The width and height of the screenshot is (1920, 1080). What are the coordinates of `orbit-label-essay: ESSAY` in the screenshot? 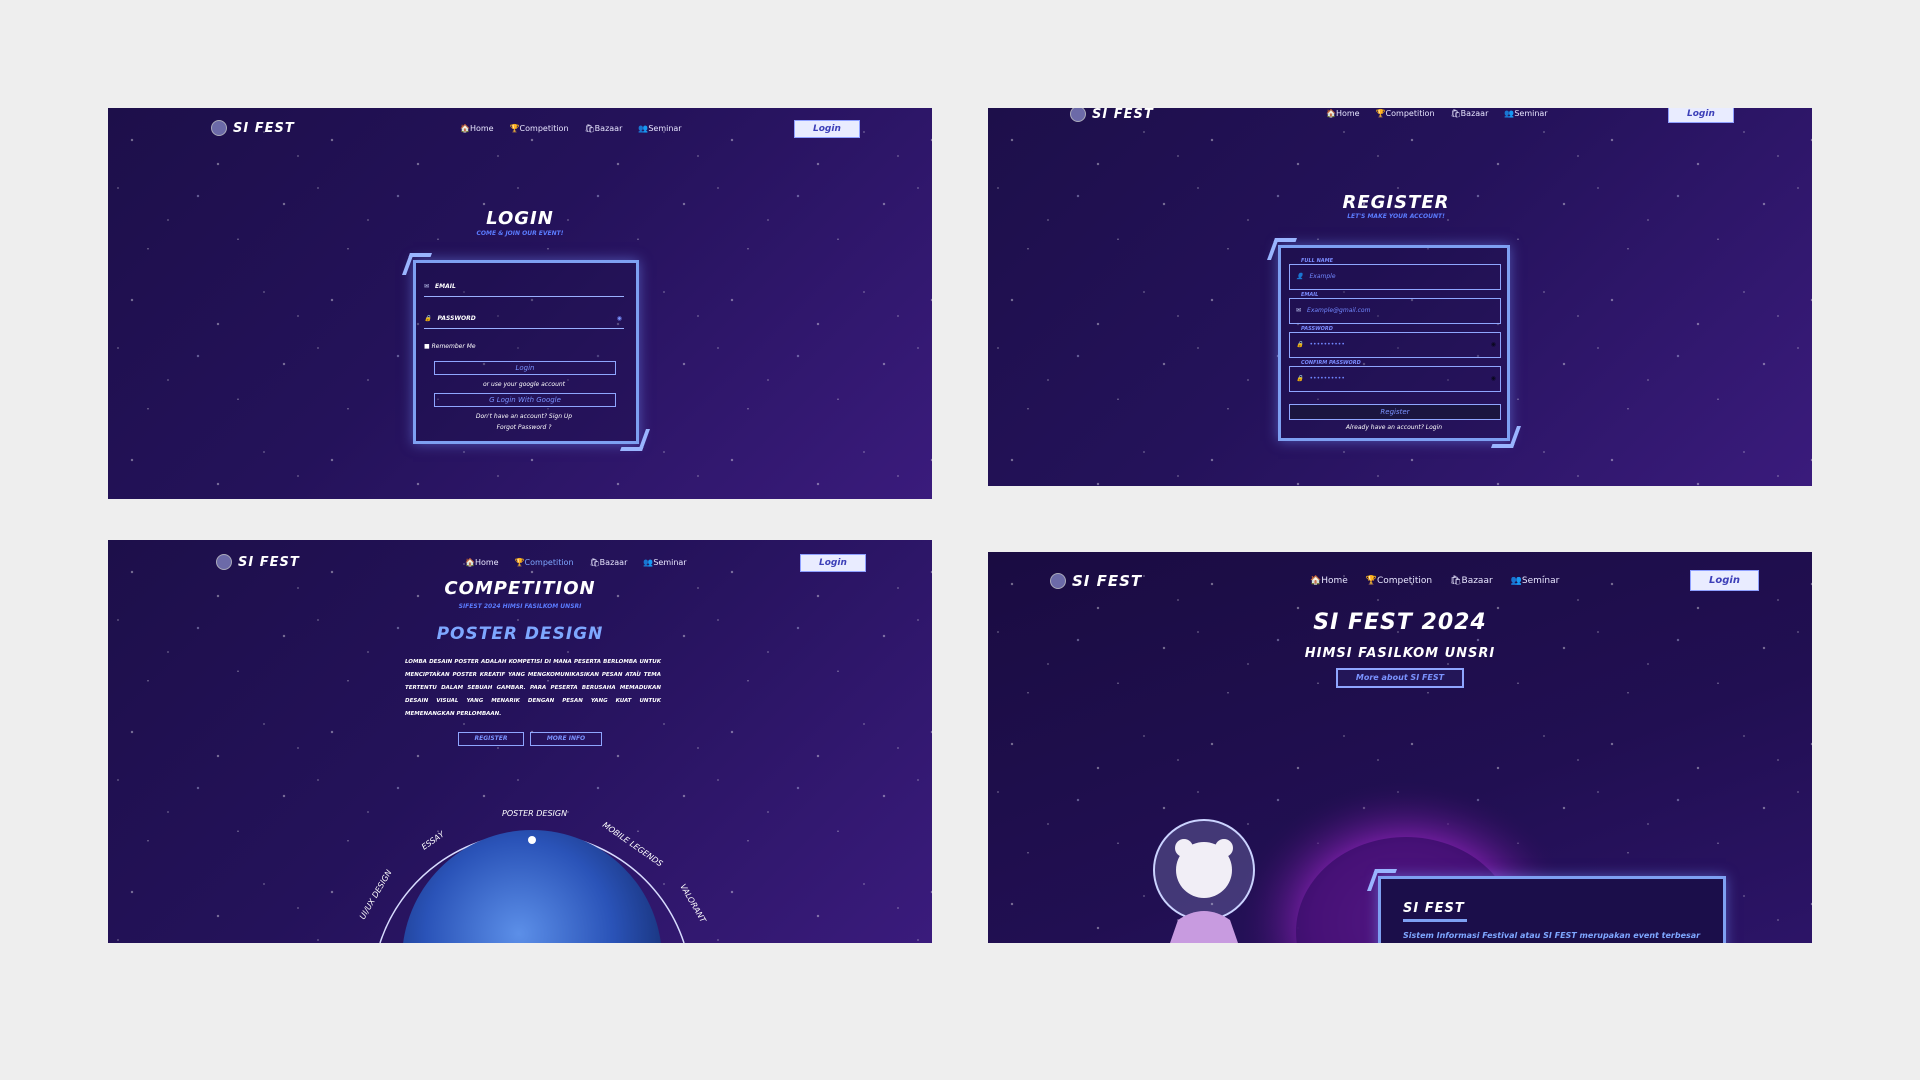 It's located at (433, 840).